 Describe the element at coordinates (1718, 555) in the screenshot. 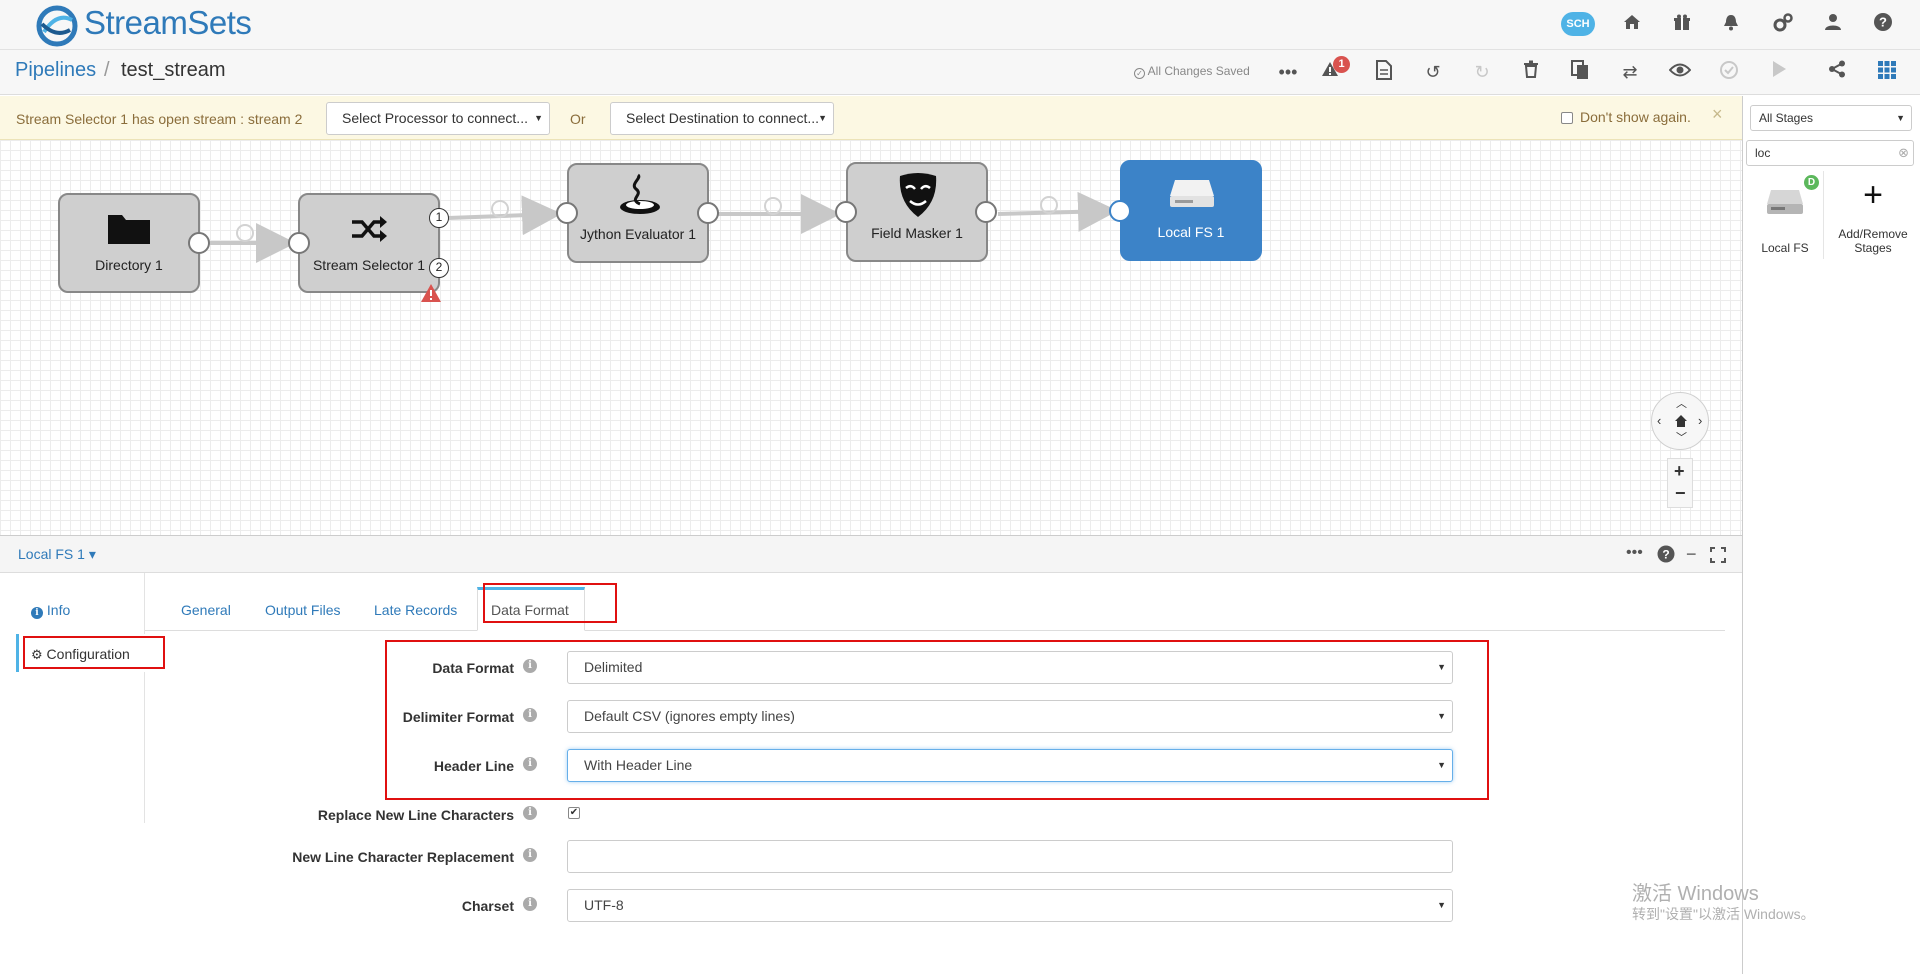

I see `maximize-icon` at that location.